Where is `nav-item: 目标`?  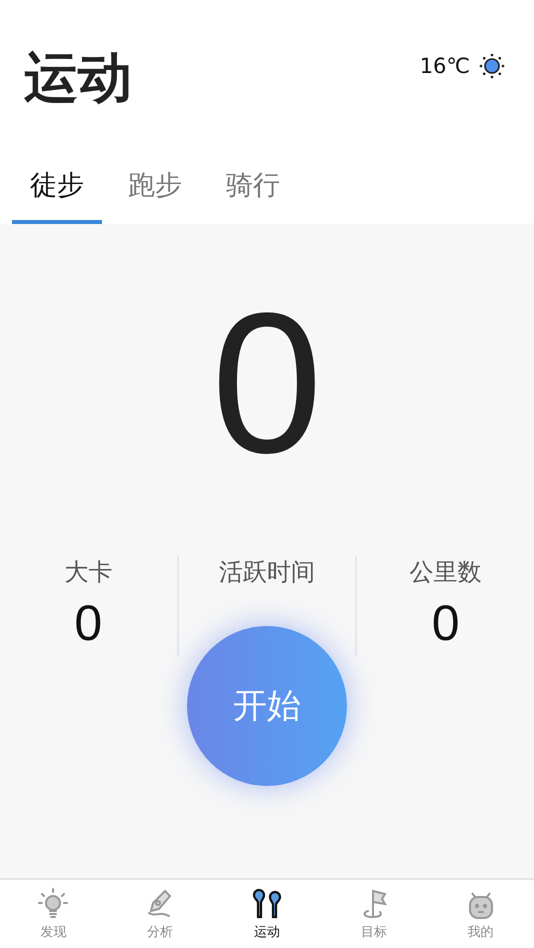 nav-item: 目标 is located at coordinates (374, 914).